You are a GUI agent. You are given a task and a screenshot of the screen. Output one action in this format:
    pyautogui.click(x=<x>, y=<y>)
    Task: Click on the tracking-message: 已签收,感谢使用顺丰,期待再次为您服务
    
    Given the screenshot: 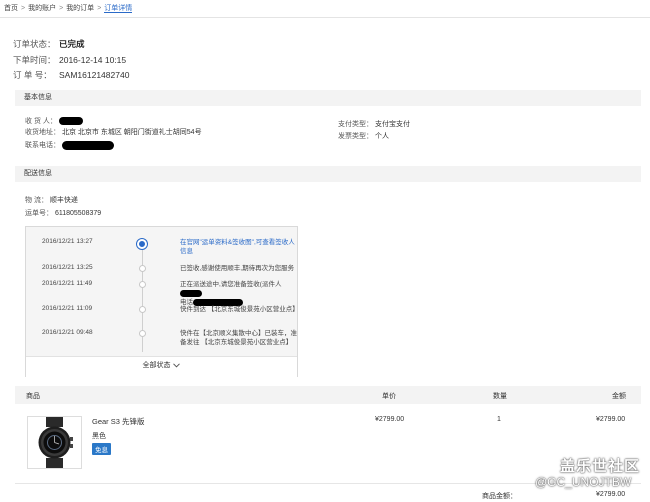 What is the action you would take?
    pyautogui.click(x=237, y=268)
    